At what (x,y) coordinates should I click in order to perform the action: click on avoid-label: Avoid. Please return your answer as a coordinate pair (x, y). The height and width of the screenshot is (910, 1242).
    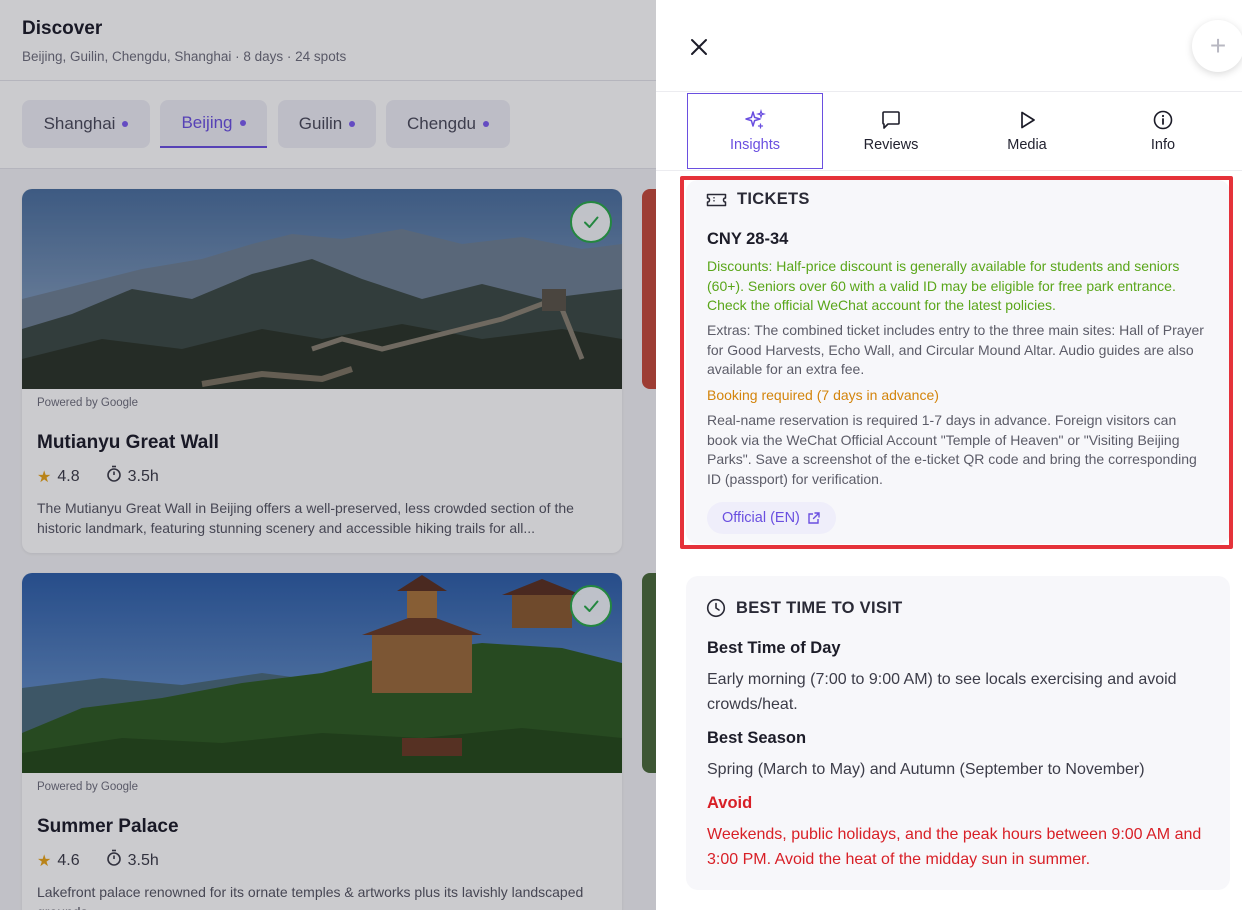
    Looking at the image, I should click on (730, 803).